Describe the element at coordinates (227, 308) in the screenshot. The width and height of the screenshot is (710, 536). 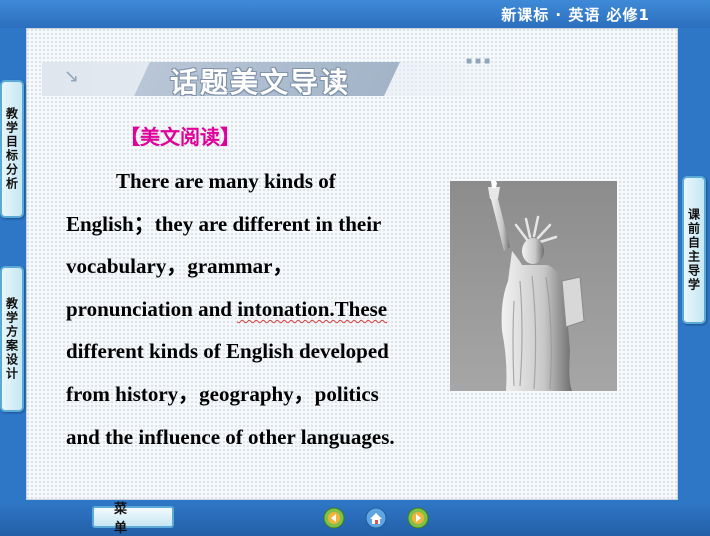
I see `passage-line: pronunciation and intonation.These` at that location.